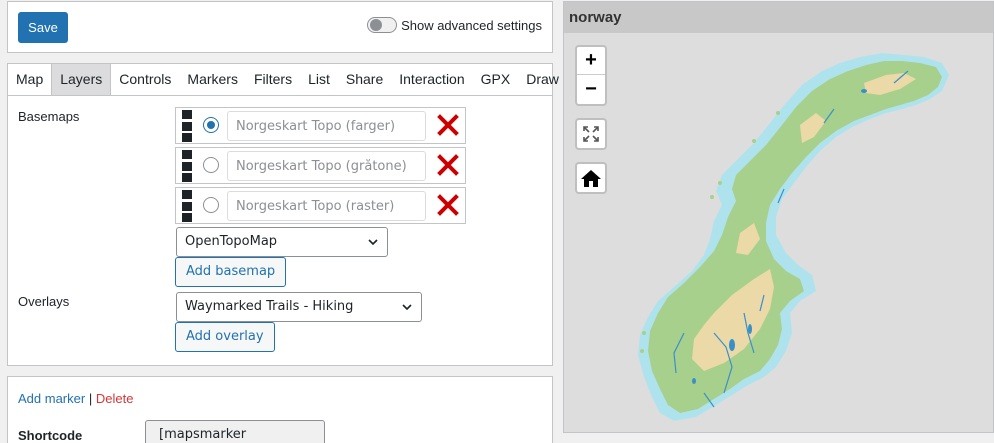  Describe the element at coordinates (280, 27) in the screenshot. I see `save-panel: Save Show advanced settings` at that location.